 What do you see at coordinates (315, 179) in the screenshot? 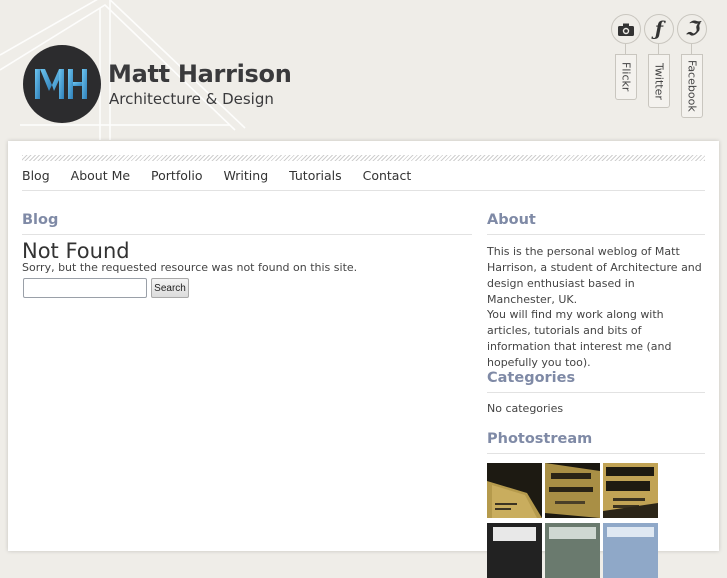
I see `nav-item-tutorials: Tutorials` at bounding box center [315, 179].